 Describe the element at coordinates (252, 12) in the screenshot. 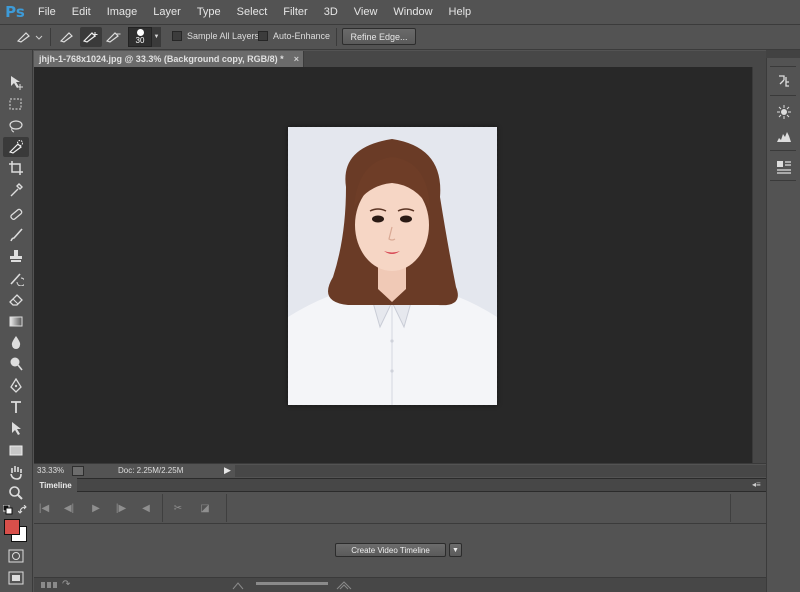

I see `menu-select: Select` at that location.